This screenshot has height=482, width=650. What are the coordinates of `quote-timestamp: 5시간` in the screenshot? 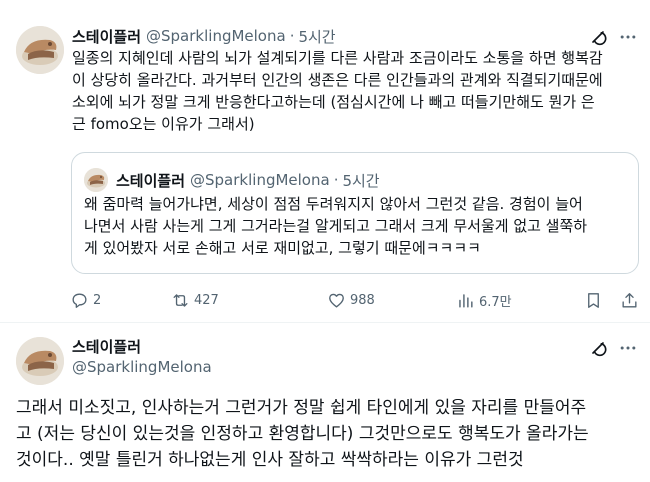 It's located at (361, 180).